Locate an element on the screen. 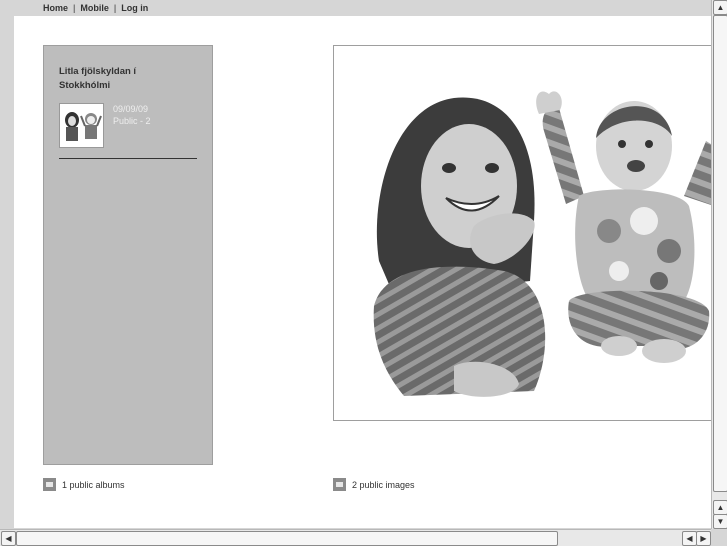 The width and height of the screenshot is (727, 546). album-meta: 09/09/09 Public - 2 is located at coordinates (132, 115).